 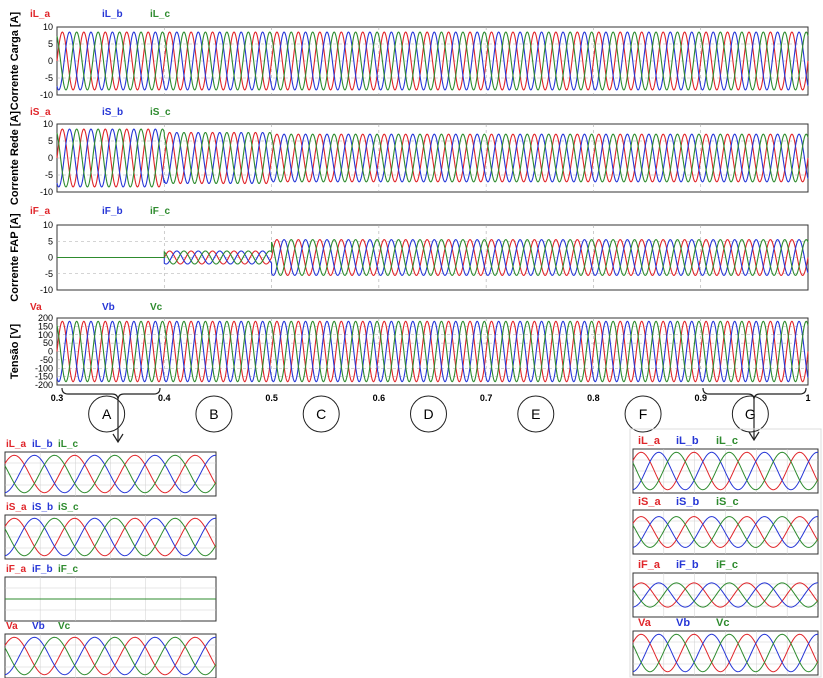 I want to click on legend-label: iL_a, so click(x=40, y=14).